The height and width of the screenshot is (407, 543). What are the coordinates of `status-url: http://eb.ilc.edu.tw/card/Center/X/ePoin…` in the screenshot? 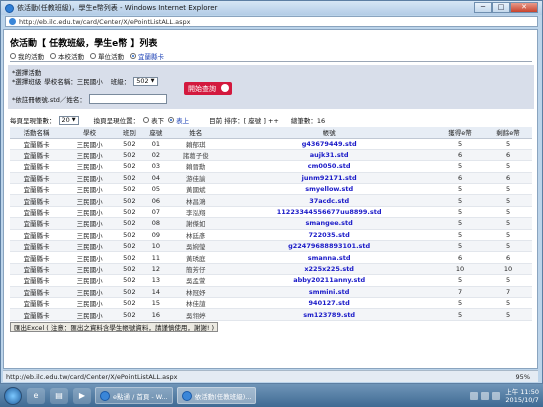 It's located at (92, 376).